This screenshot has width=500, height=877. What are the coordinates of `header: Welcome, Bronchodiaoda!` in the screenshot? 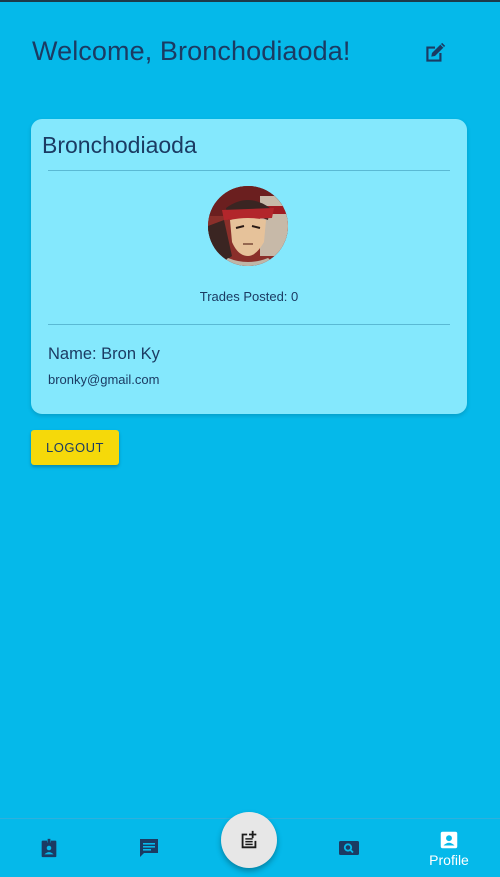 It's located at (250, 50).